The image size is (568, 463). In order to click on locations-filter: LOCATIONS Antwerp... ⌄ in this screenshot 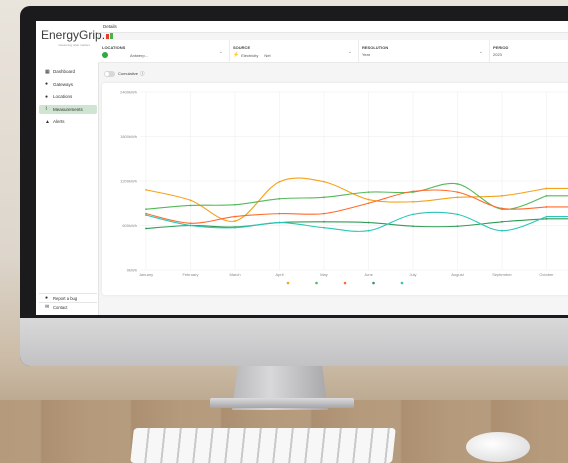, I will do `click(164, 51)`.